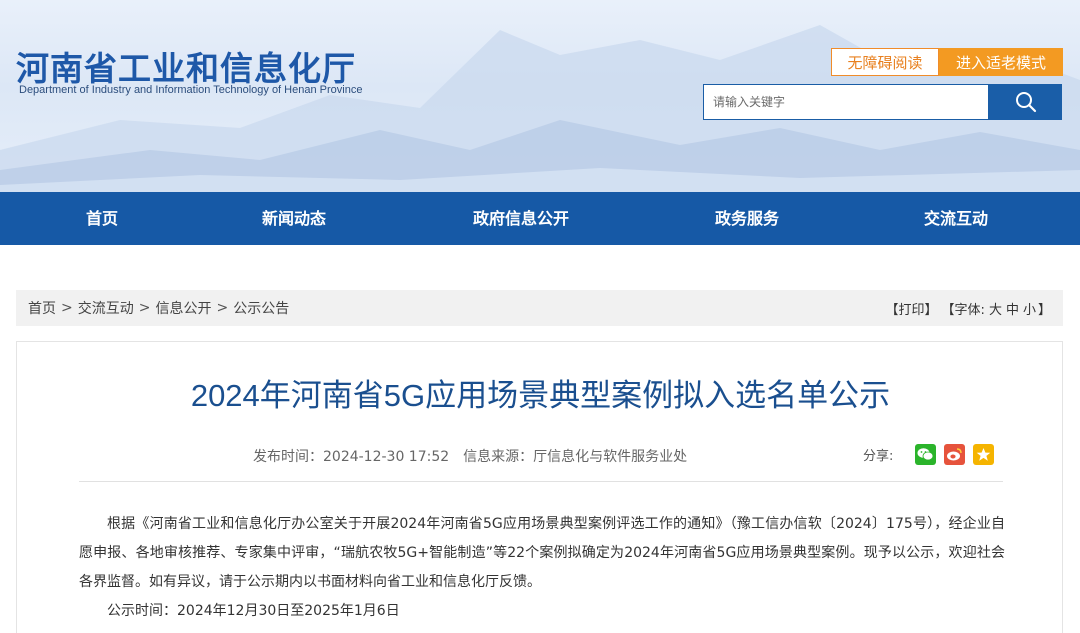 The height and width of the screenshot is (633, 1080). What do you see at coordinates (186, 68) in the screenshot?
I see `site-title: 河南省工业和信息化厅` at bounding box center [186, 68].